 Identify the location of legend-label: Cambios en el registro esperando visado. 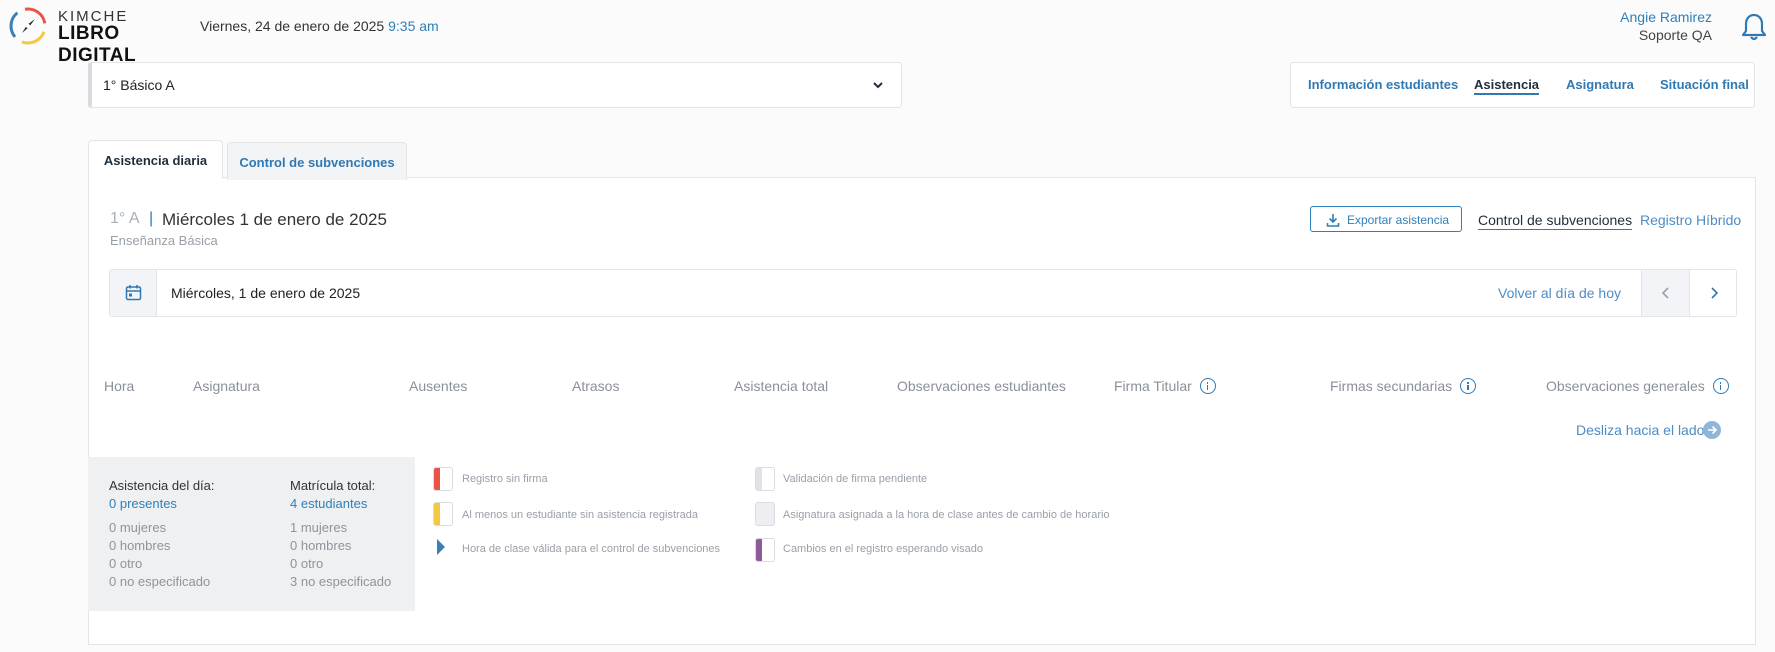
(883, 549).